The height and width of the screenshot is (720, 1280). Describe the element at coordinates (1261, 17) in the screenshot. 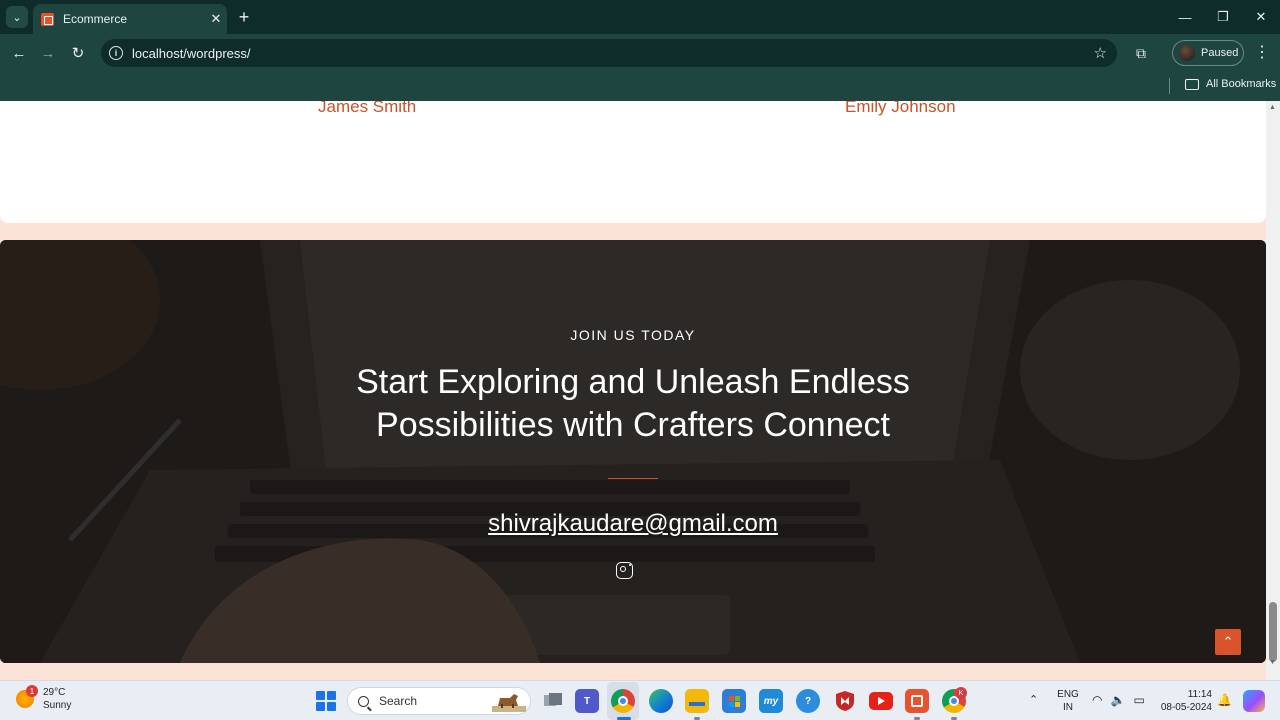

I see `close-window-button: ✕` at that location.